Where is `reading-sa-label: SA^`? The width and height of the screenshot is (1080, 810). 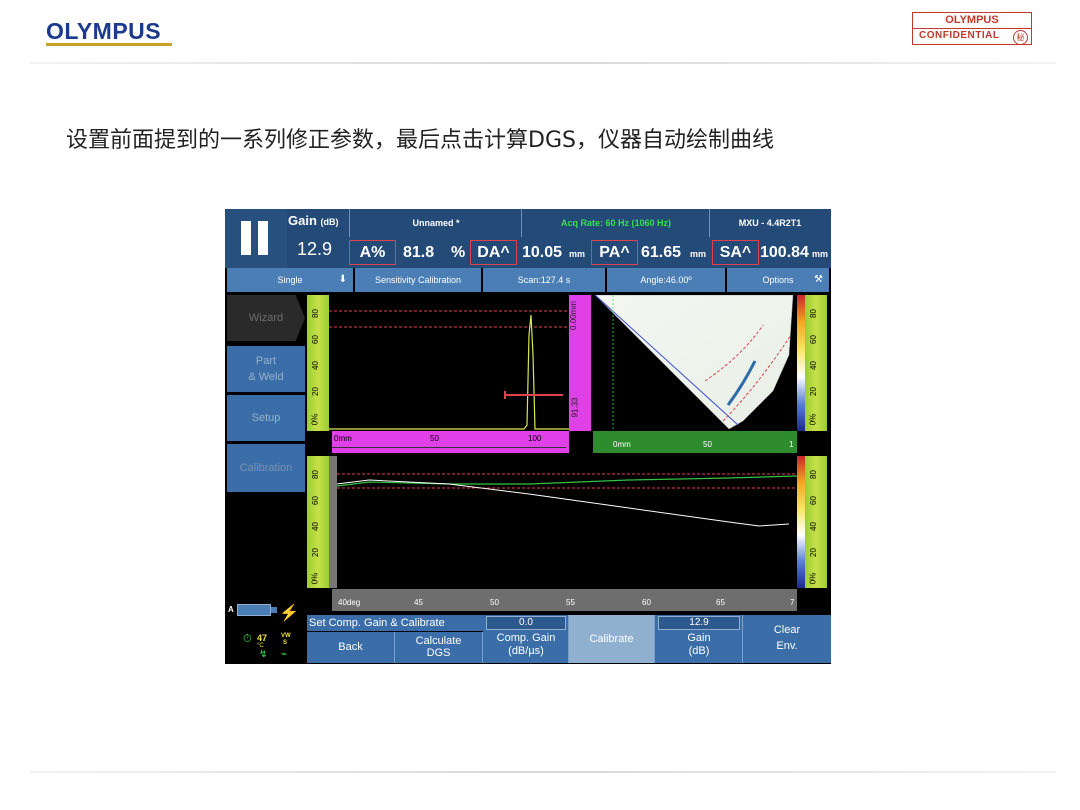 reading-sa-label: SA^ is located at coordinates (735, 252).